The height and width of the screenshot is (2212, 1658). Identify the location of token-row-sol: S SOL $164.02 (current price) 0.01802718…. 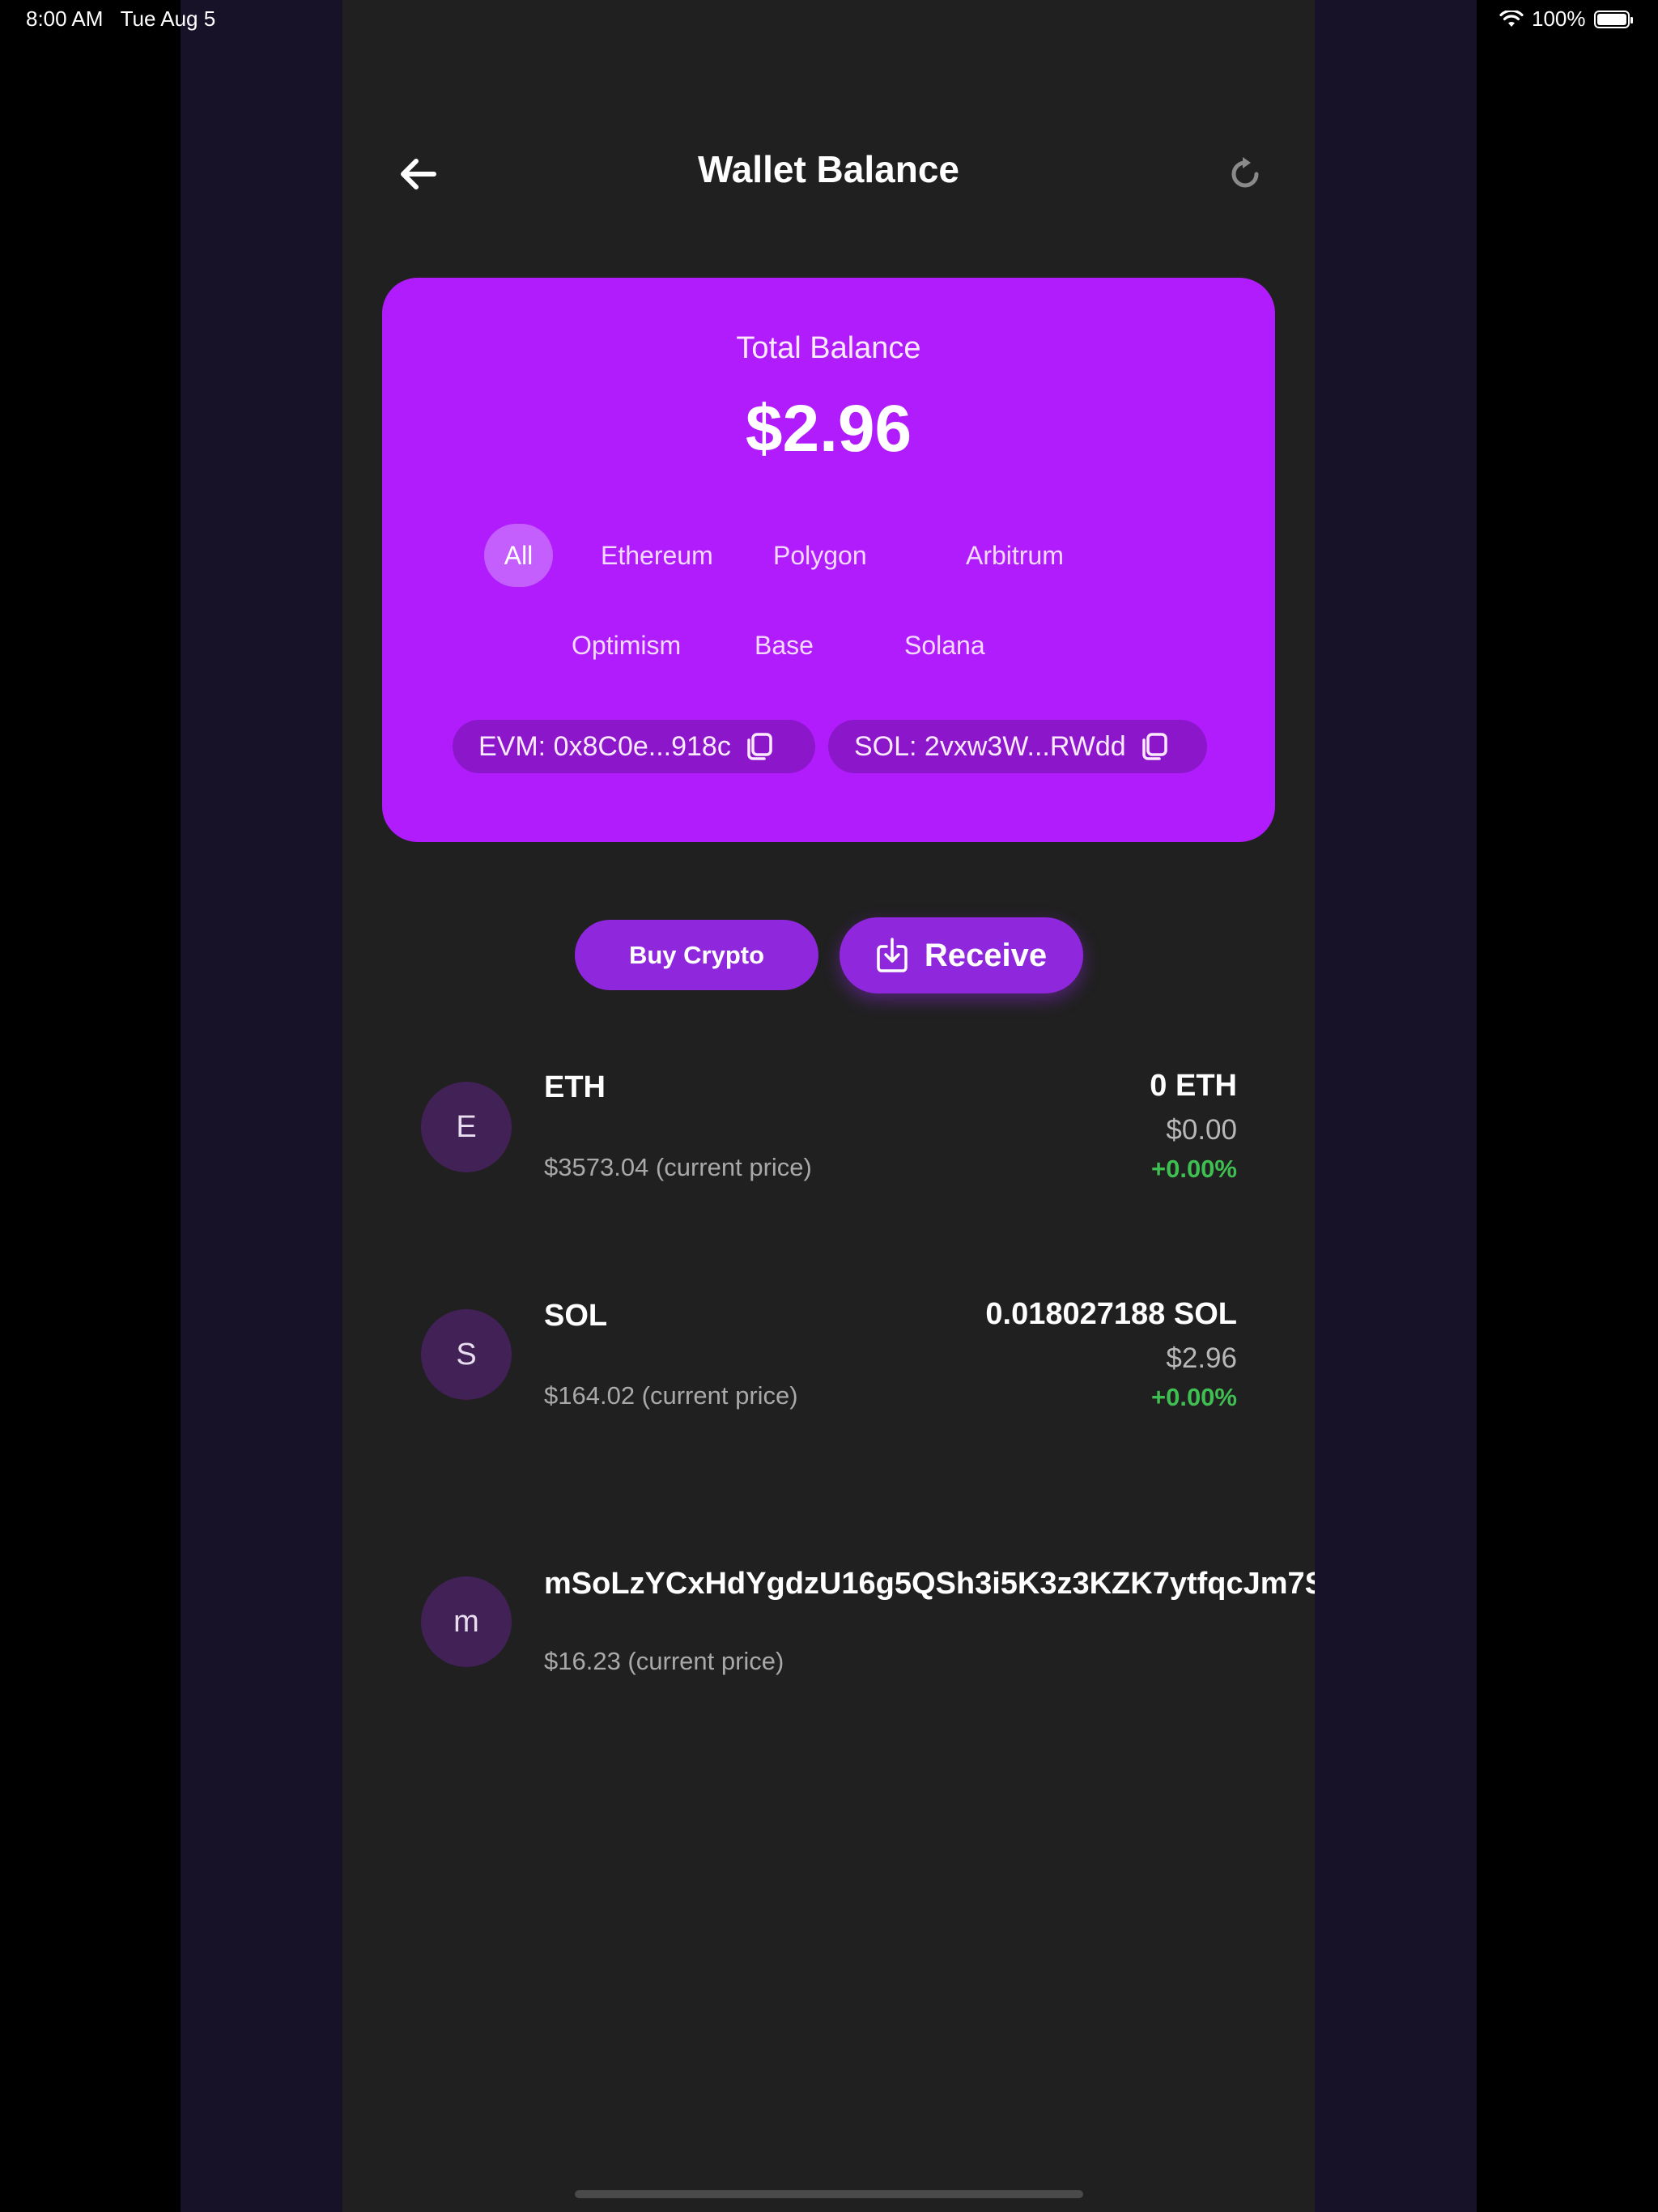
(828, 1358).